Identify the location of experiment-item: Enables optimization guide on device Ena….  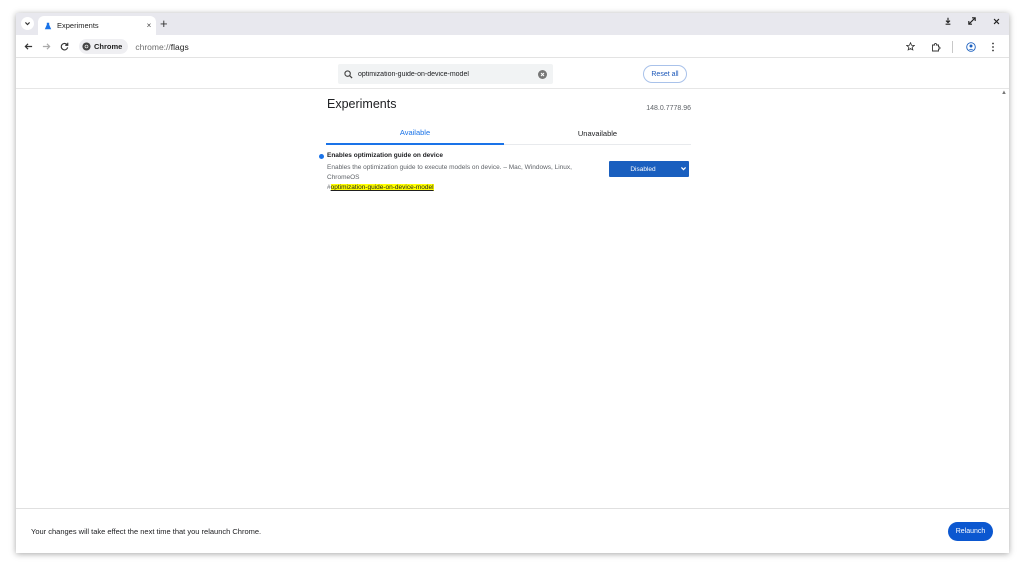
(505, 181).